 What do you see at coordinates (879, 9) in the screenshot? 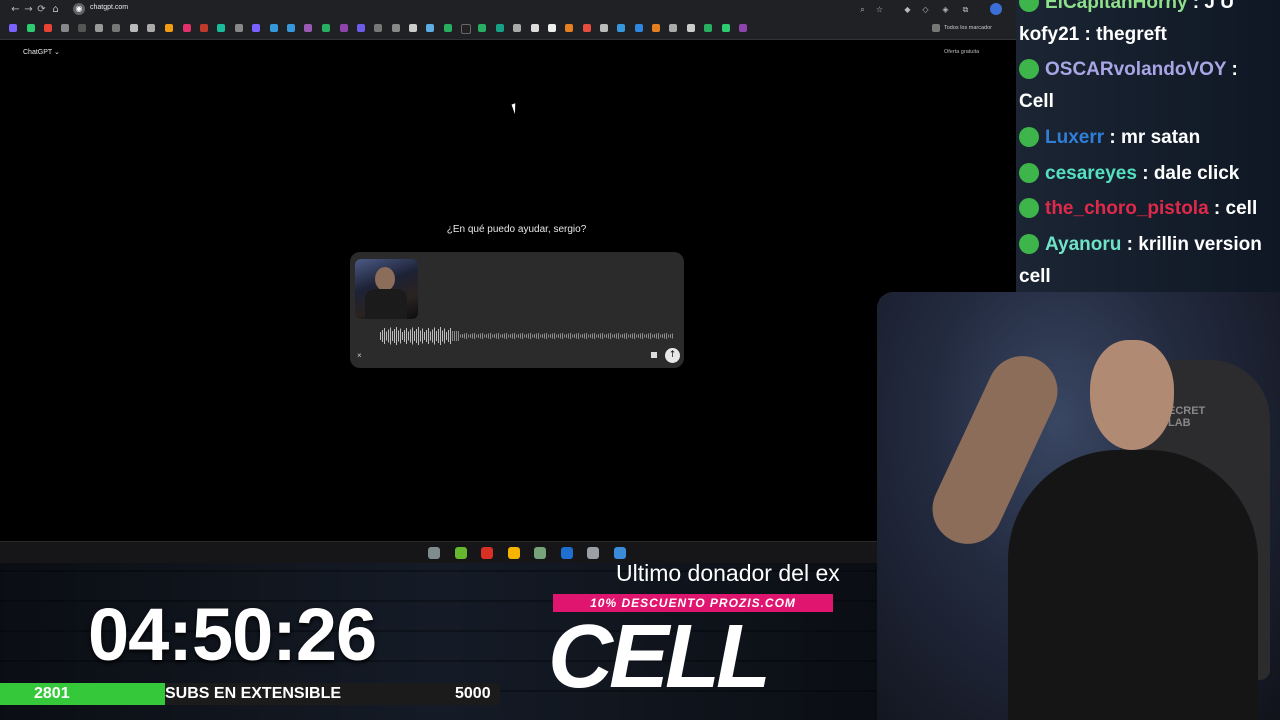
I see `star-icon: ☆` at bounding box center [879, 9].